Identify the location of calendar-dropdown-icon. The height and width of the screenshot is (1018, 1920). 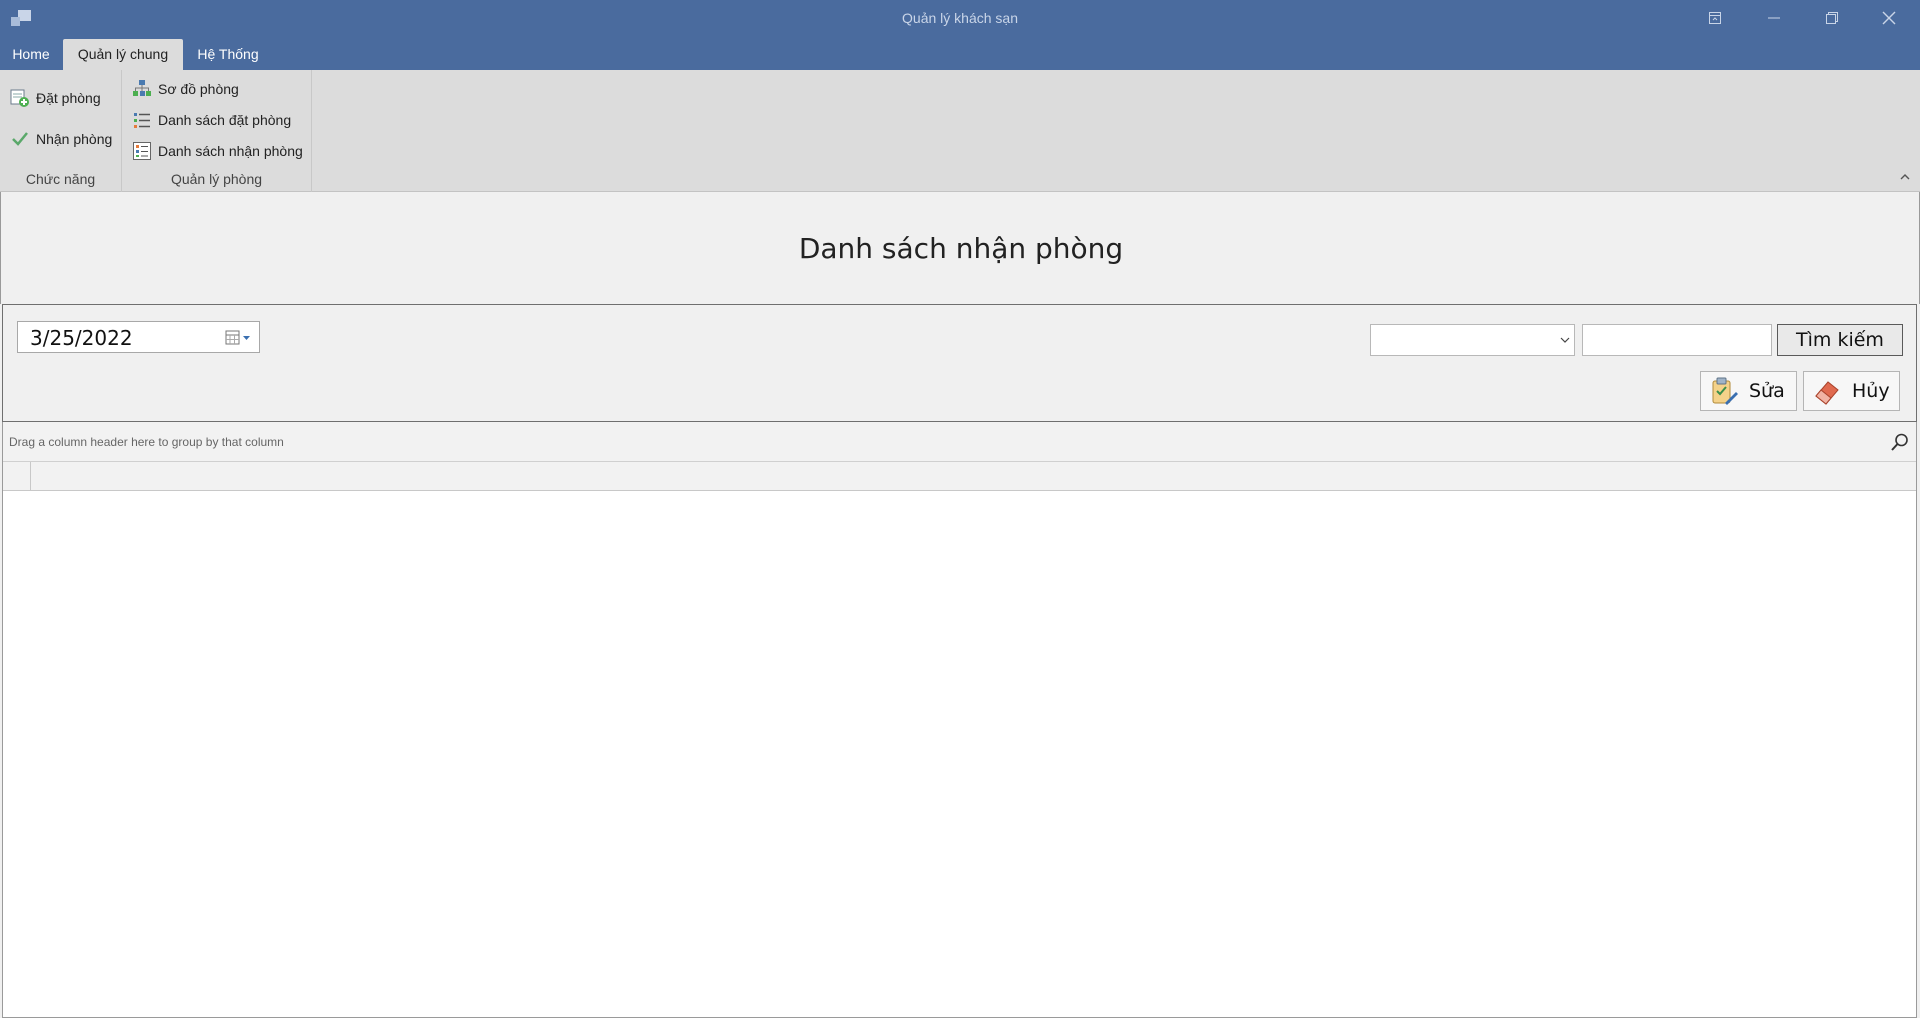
(239, 338).